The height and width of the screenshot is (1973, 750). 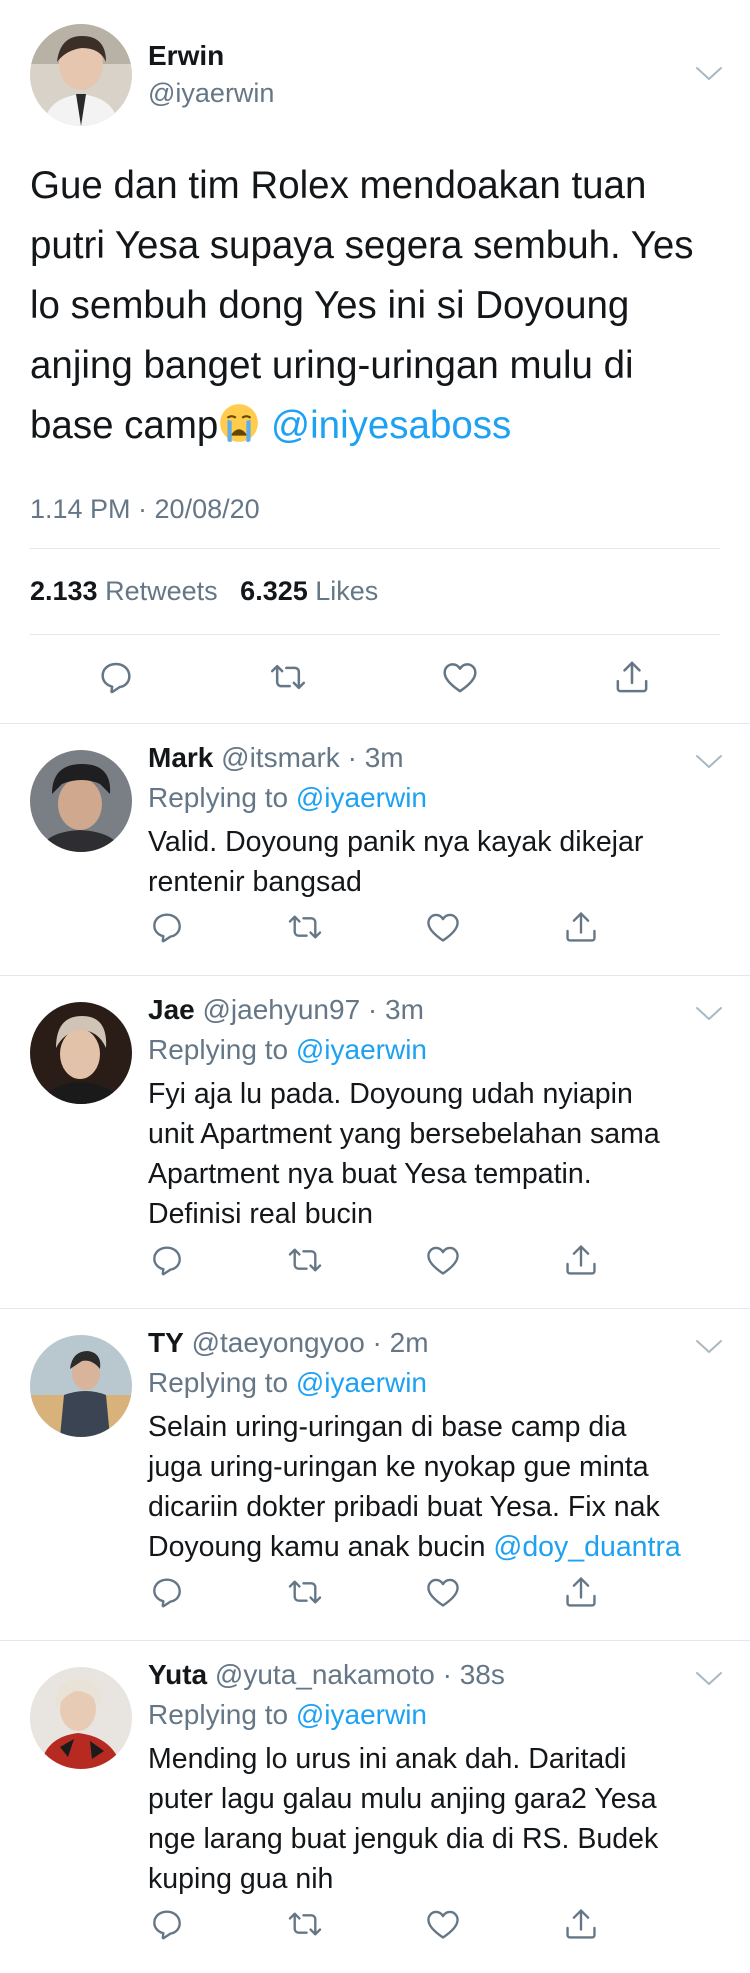 I want to click on author-handle: @iyaerwin, so click(x=211, y=93).